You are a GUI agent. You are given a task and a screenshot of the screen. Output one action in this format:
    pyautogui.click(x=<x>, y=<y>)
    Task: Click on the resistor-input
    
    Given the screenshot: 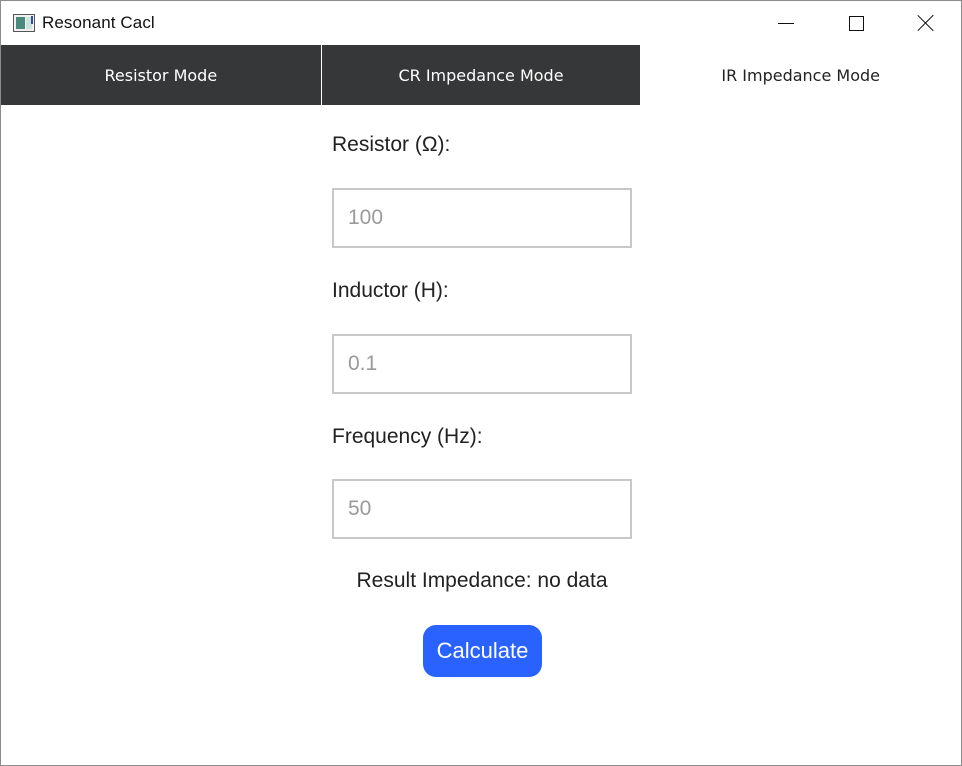 What is the action you would take?
    pyautogui.click(x=482, y=218)
    